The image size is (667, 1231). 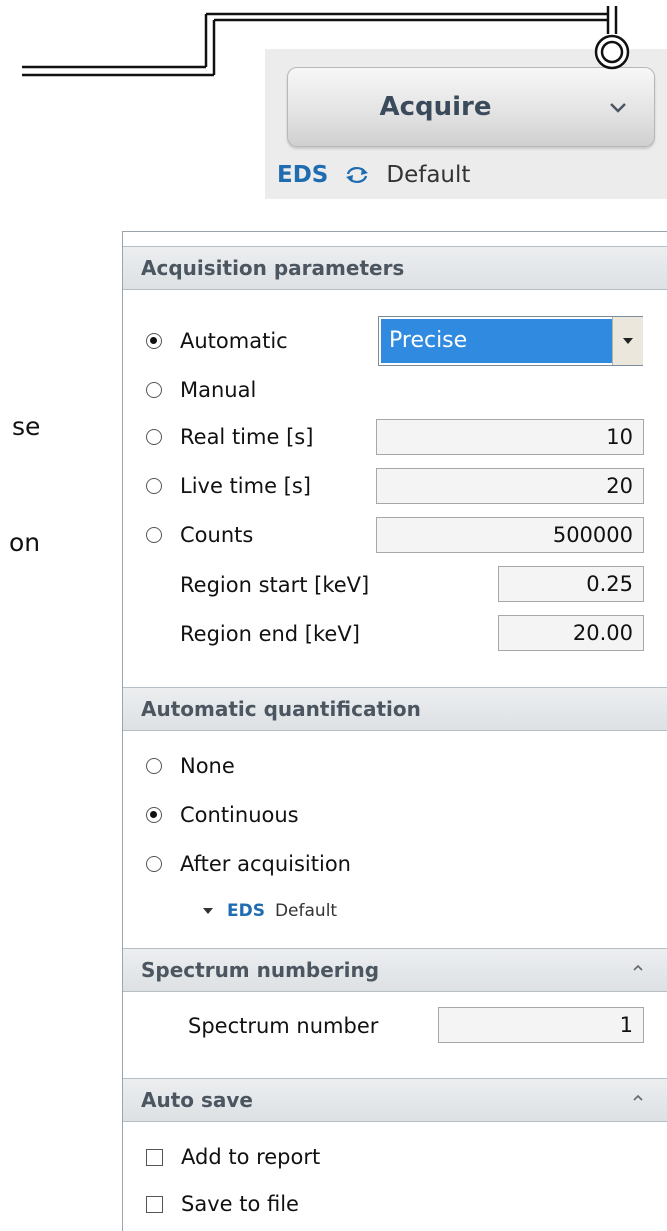 I want to click on radio-live-time: Live time [s], so click(x=217, y=486).